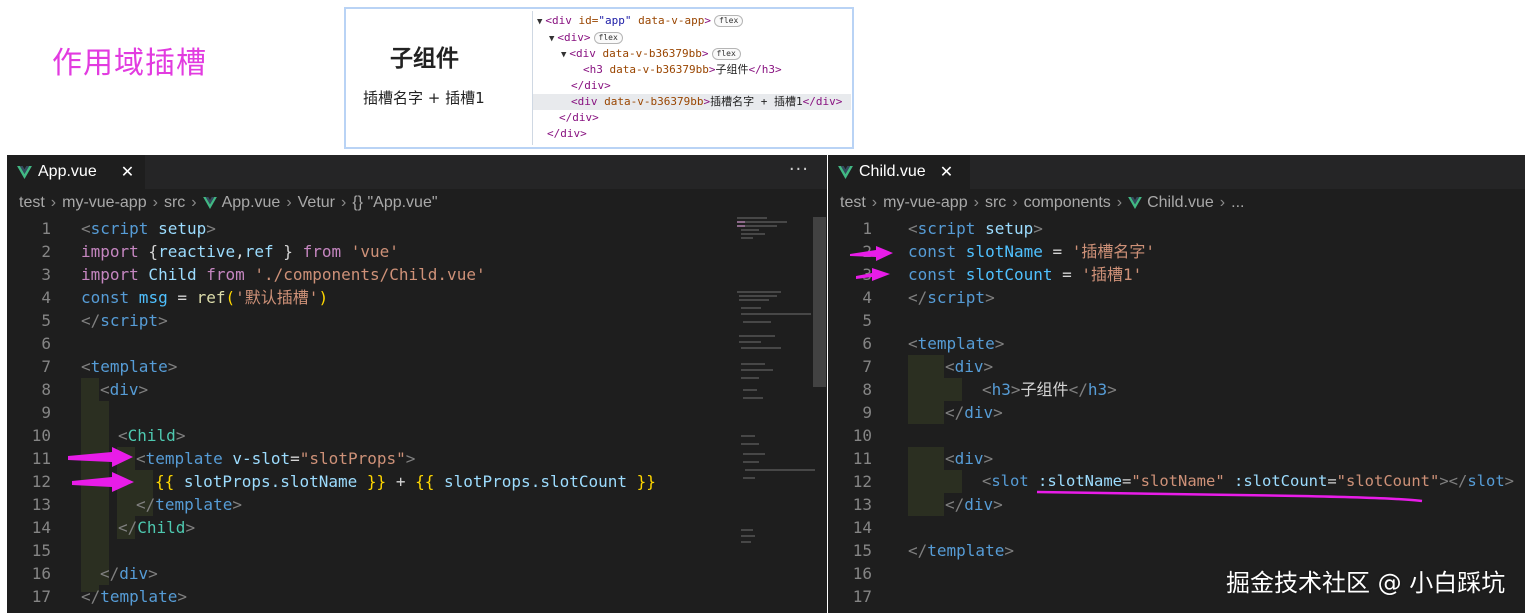 The height and width of the screenshot is (613, 1530). What do you see at coordinates (67, 171) in the screenshot?
I see `tab-label: App.vue` at bounding box center [67, 171].